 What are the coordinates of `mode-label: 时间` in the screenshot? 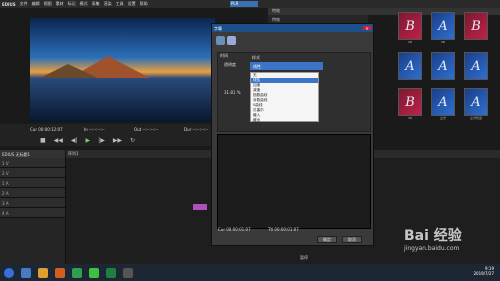 It's located at (224, 55).